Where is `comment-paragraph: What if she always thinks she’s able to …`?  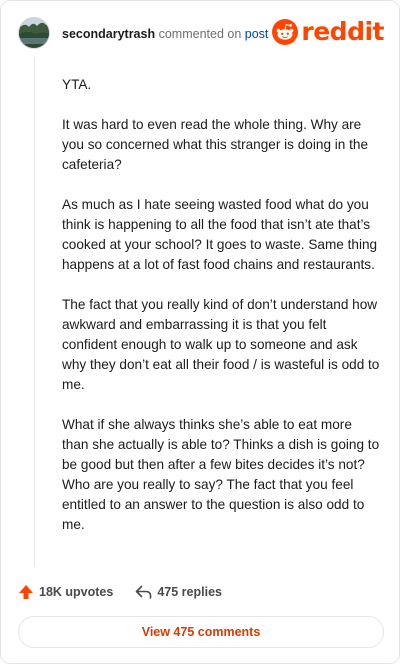
comment-paragraph: What if she always thinks she’s able to … is located at coordinates (221, 474).